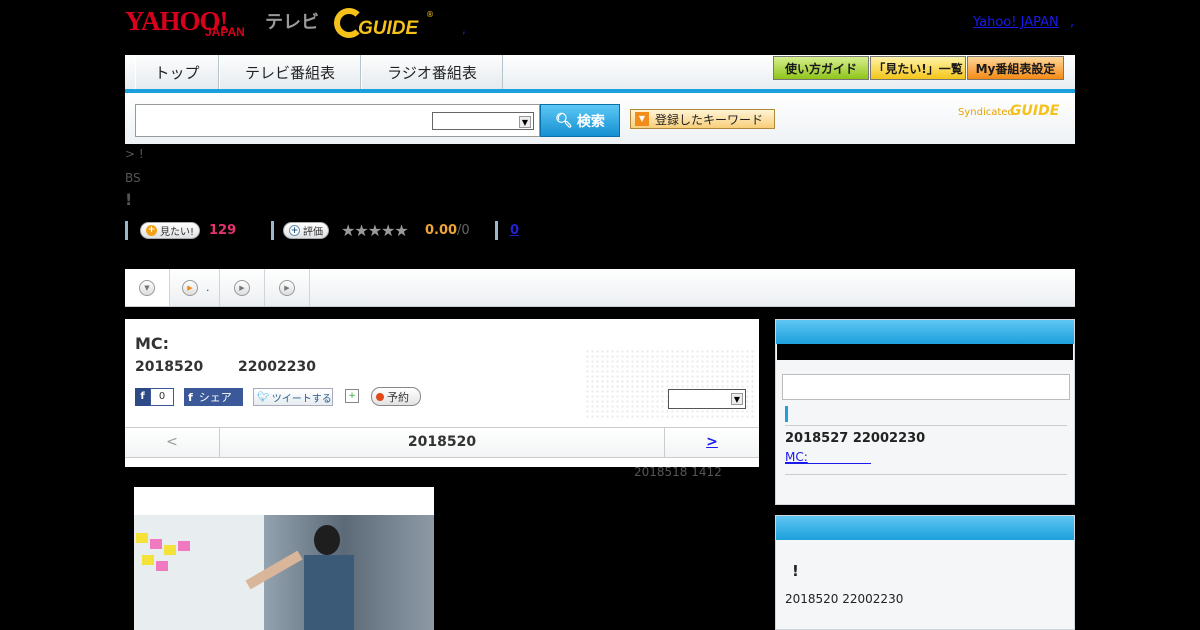  I want to click on registered-mark: ®, so click(430, 14).